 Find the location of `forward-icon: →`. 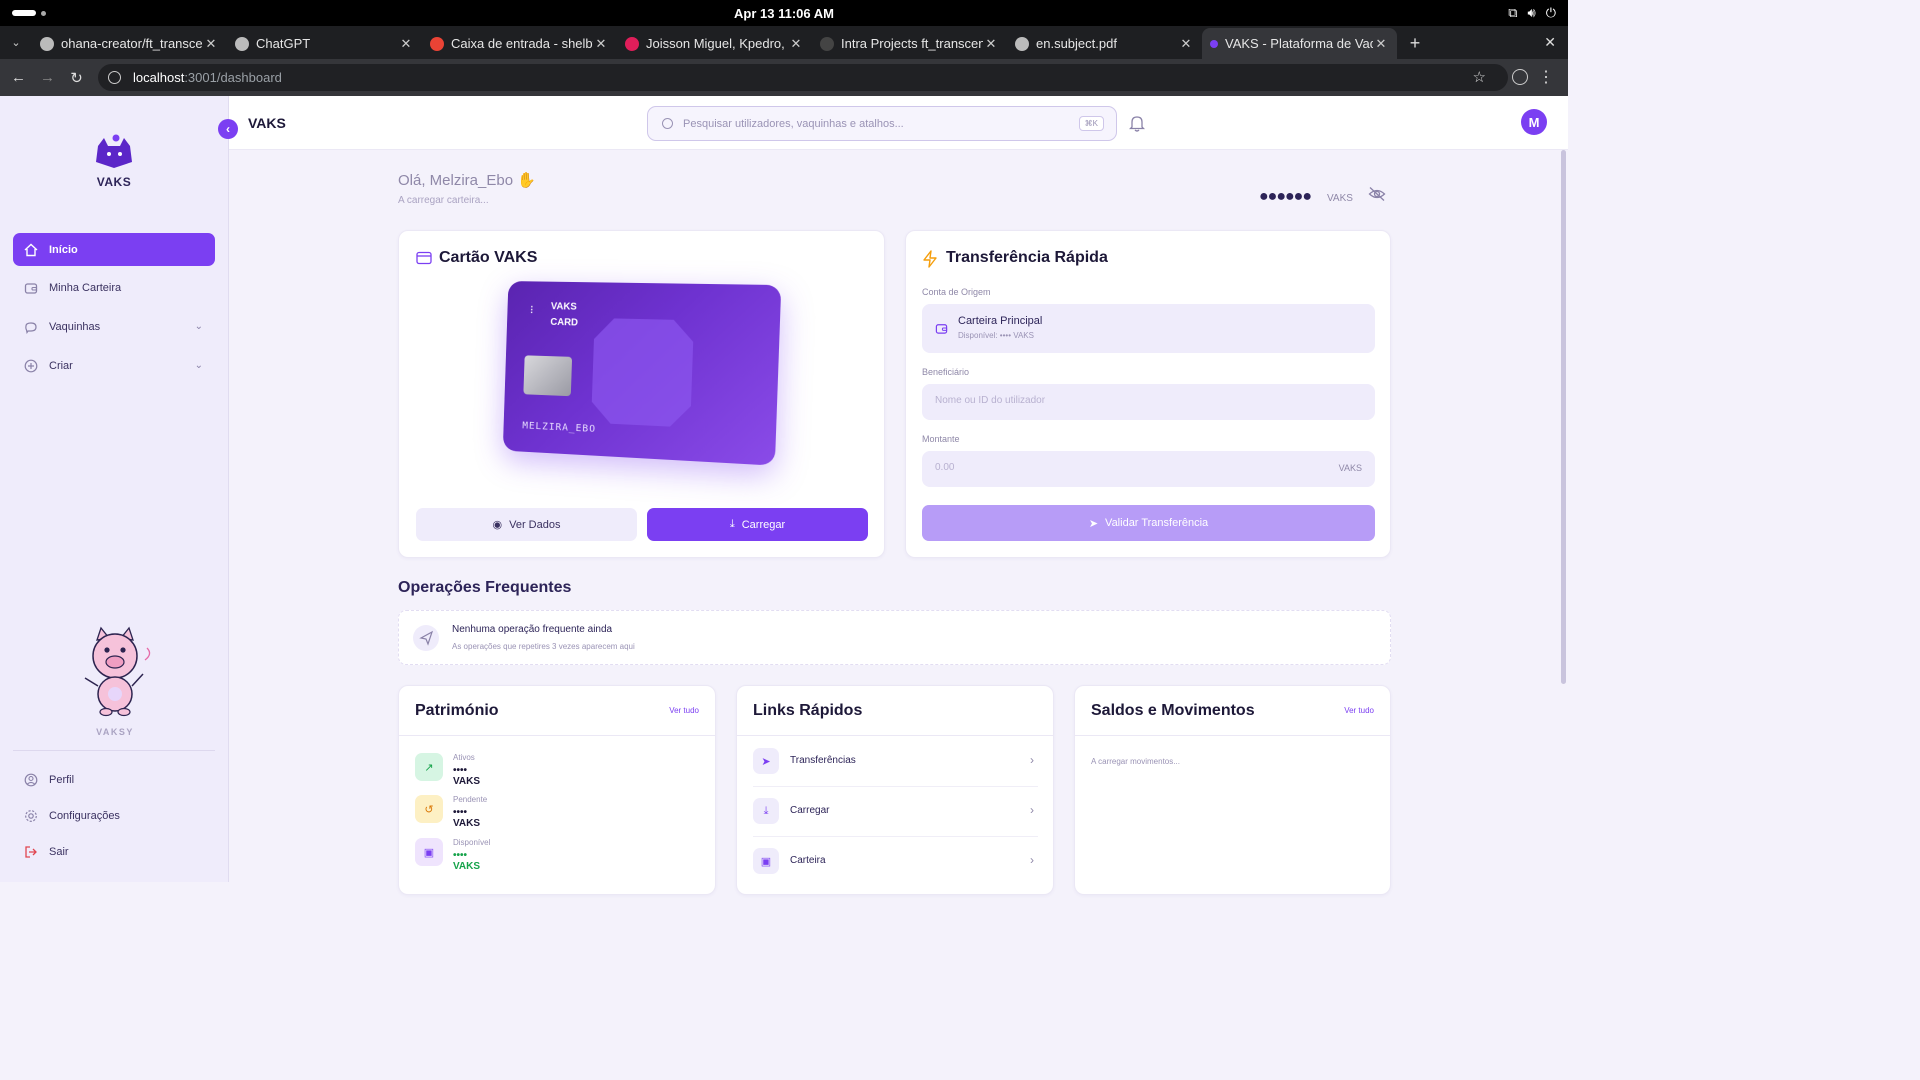

forward-icon: → is located at coordinates (47, 77).